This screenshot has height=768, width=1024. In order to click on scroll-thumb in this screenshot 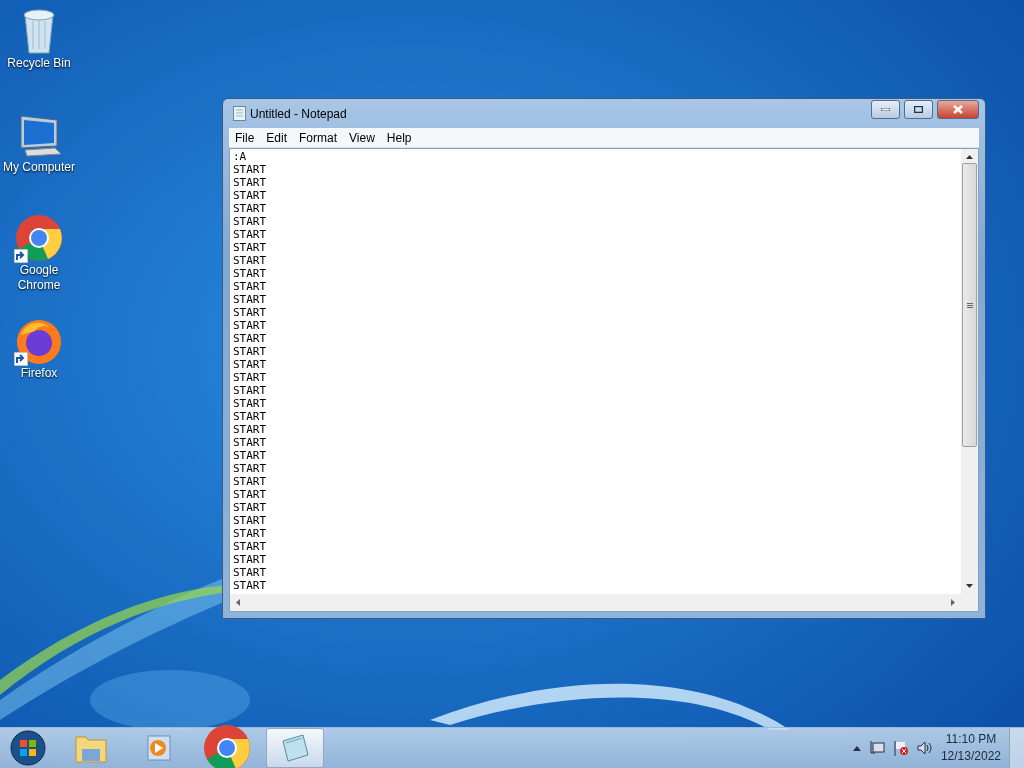, I will do `click(969, 305)`.